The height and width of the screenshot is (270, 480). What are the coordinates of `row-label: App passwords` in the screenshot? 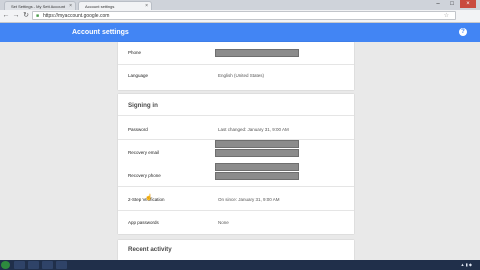 It's located at (143, 222).